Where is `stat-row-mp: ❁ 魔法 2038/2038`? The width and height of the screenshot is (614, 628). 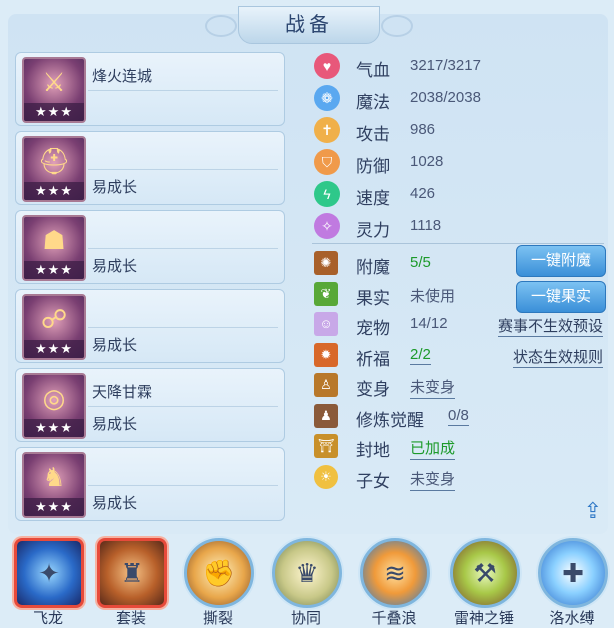 stat-row-mp: ❁ 魔法 2038/2038 is located at coordinates (459, 98).